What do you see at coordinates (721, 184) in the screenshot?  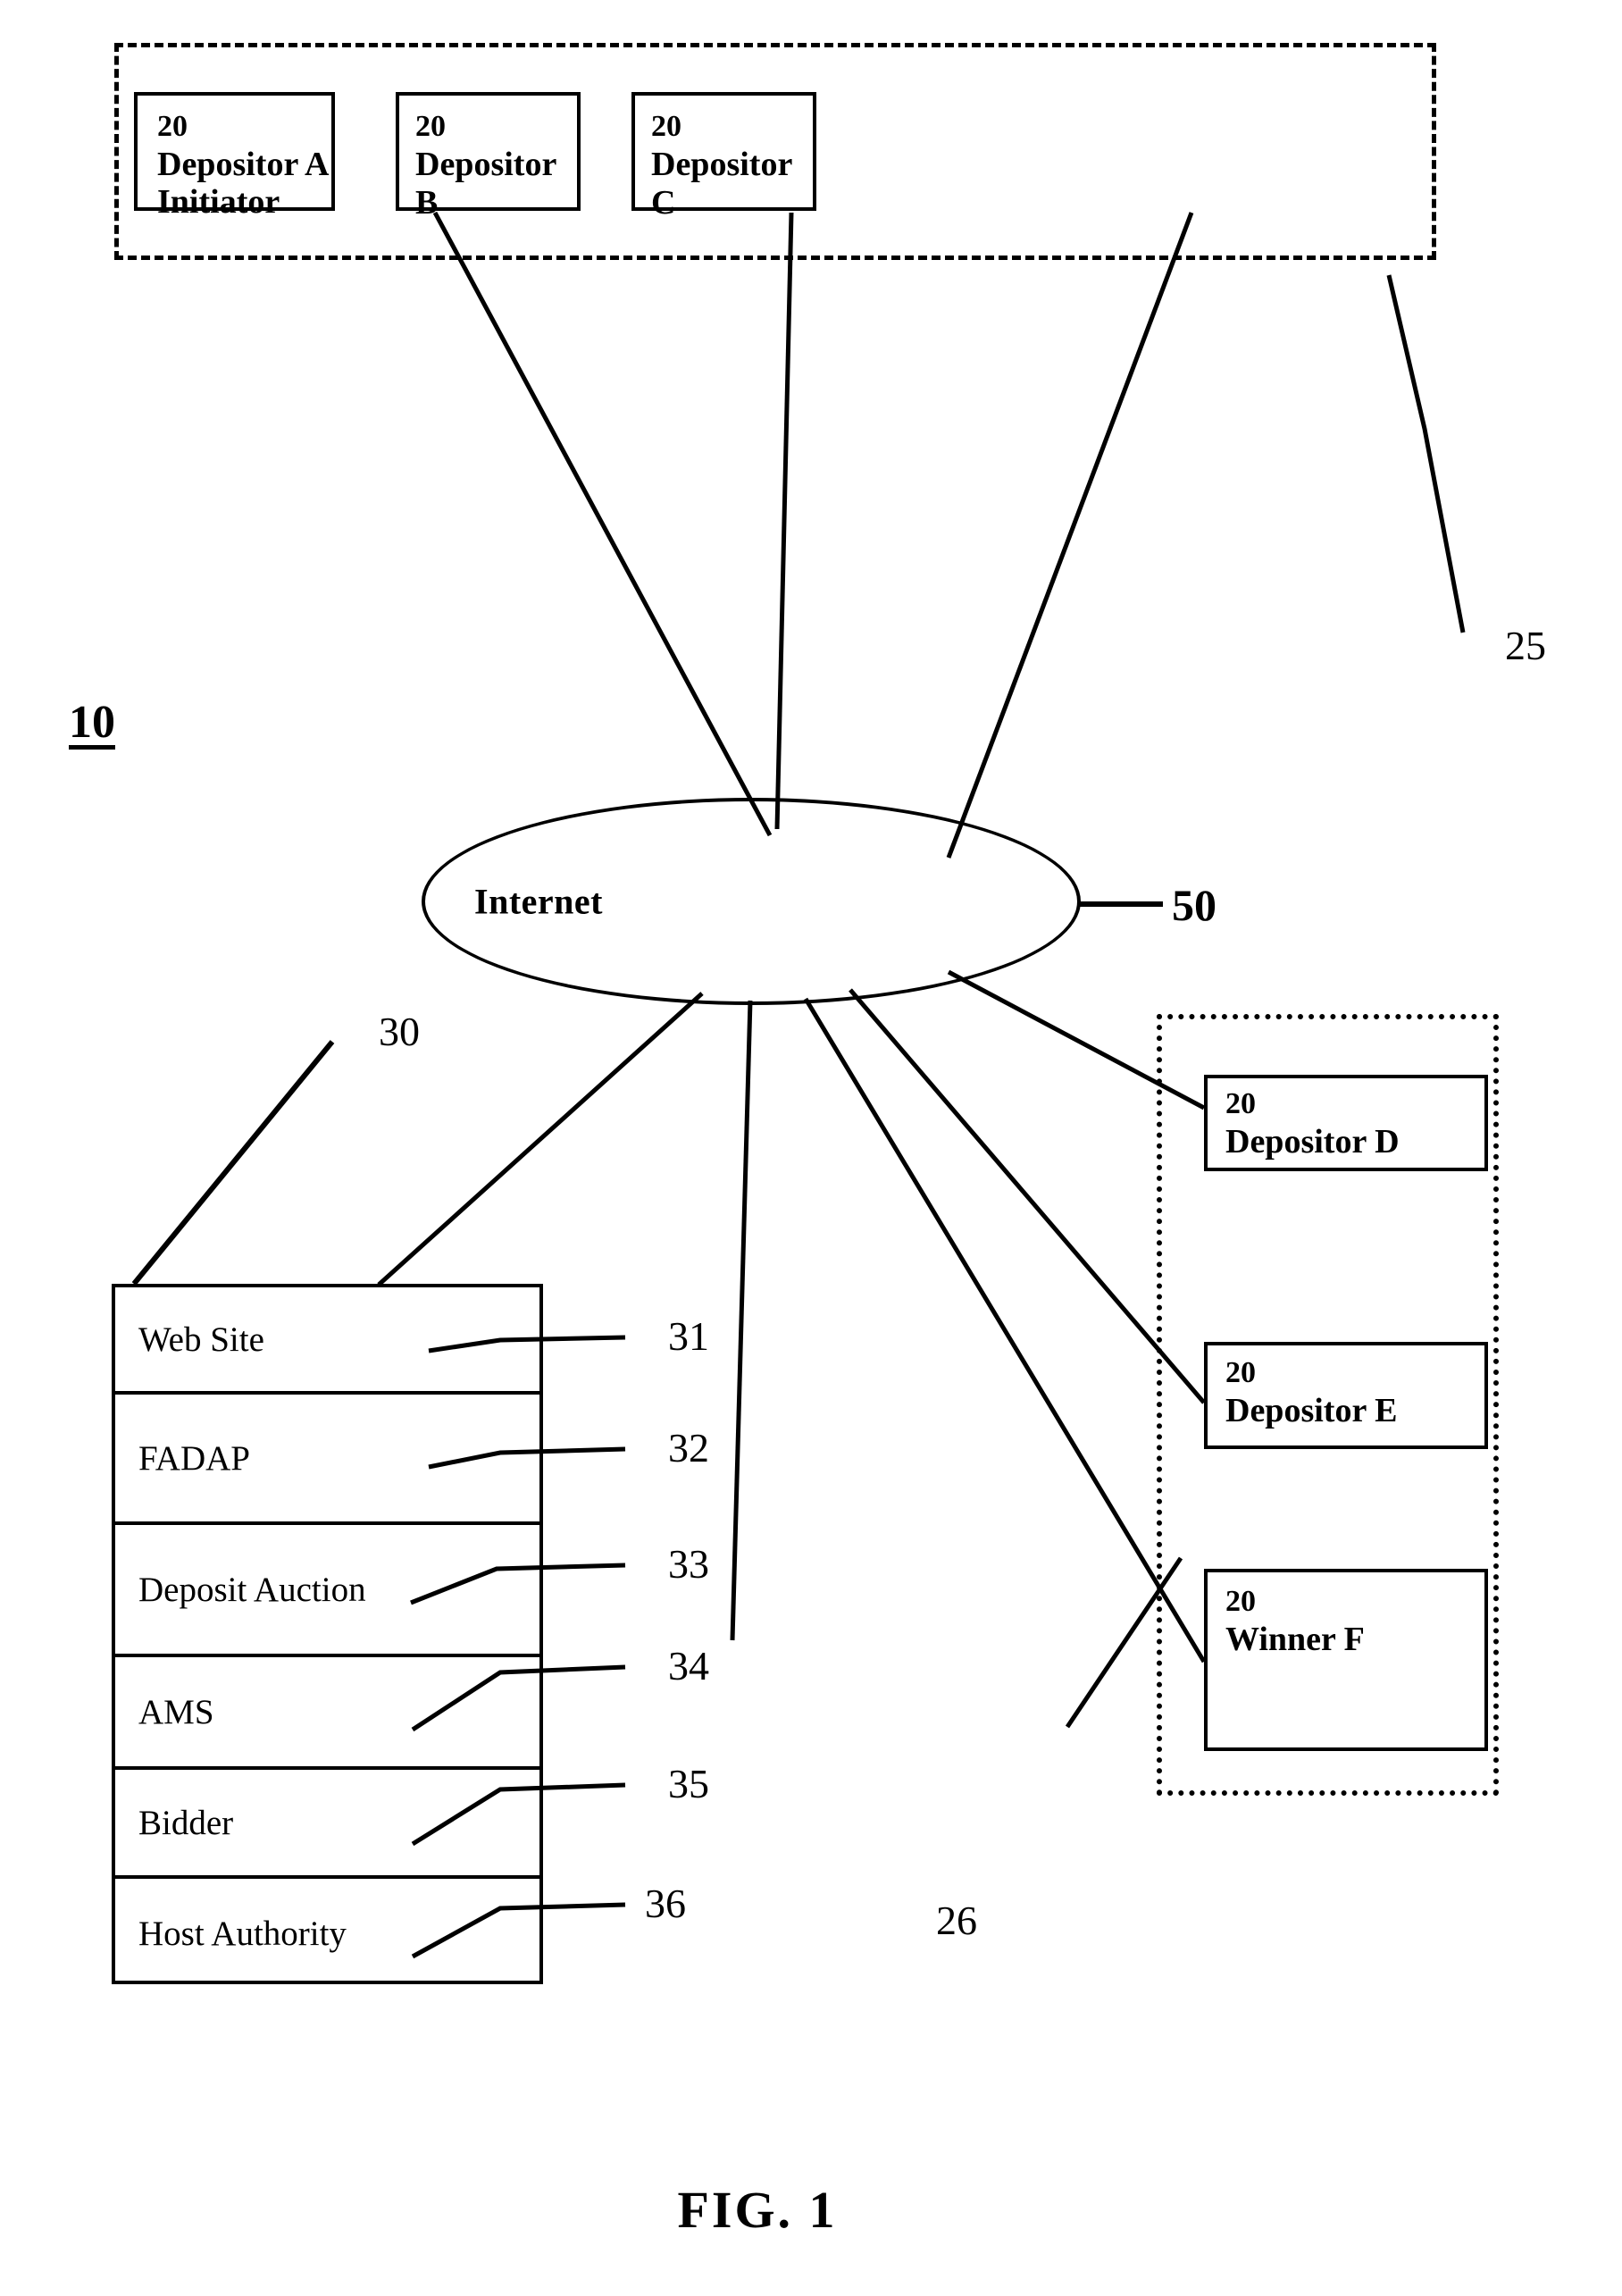 I see `depositor-c-label: Depositor C` at bounding box center [721, 184].